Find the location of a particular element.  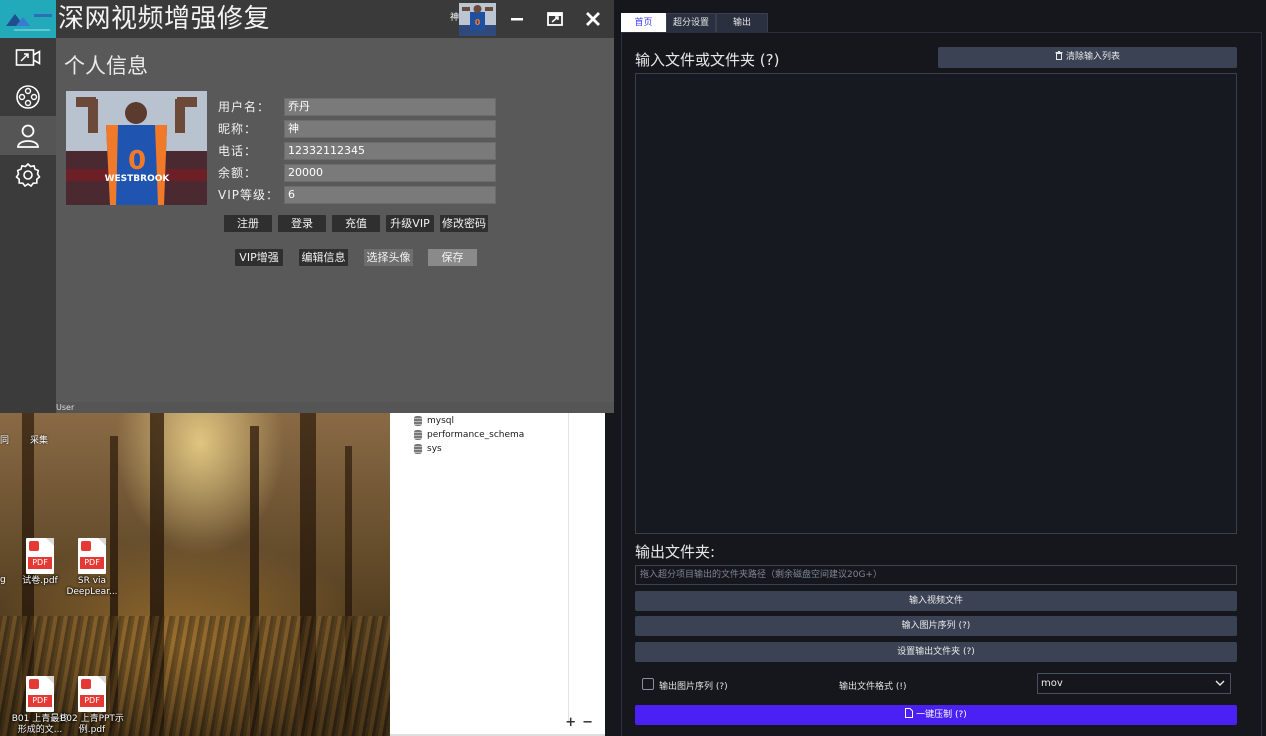

file-icon is located at coordinates (909, 713).